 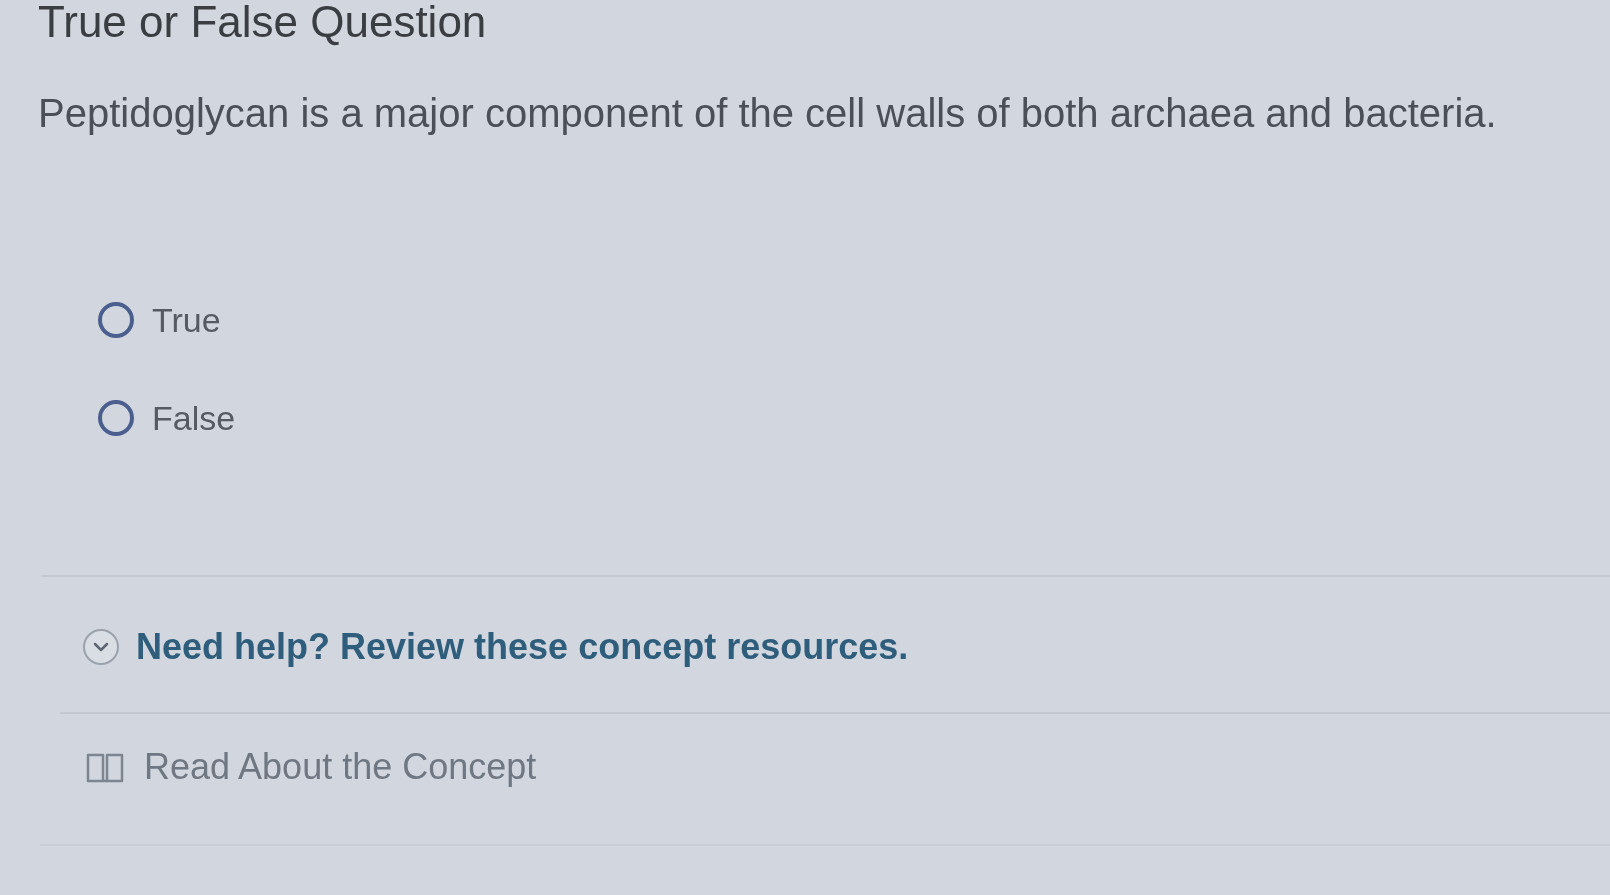 I want to click on question-text: Peptidoglycan is a major component of the cell walls of both archaea and bacteria., so click(x=767, y=113).